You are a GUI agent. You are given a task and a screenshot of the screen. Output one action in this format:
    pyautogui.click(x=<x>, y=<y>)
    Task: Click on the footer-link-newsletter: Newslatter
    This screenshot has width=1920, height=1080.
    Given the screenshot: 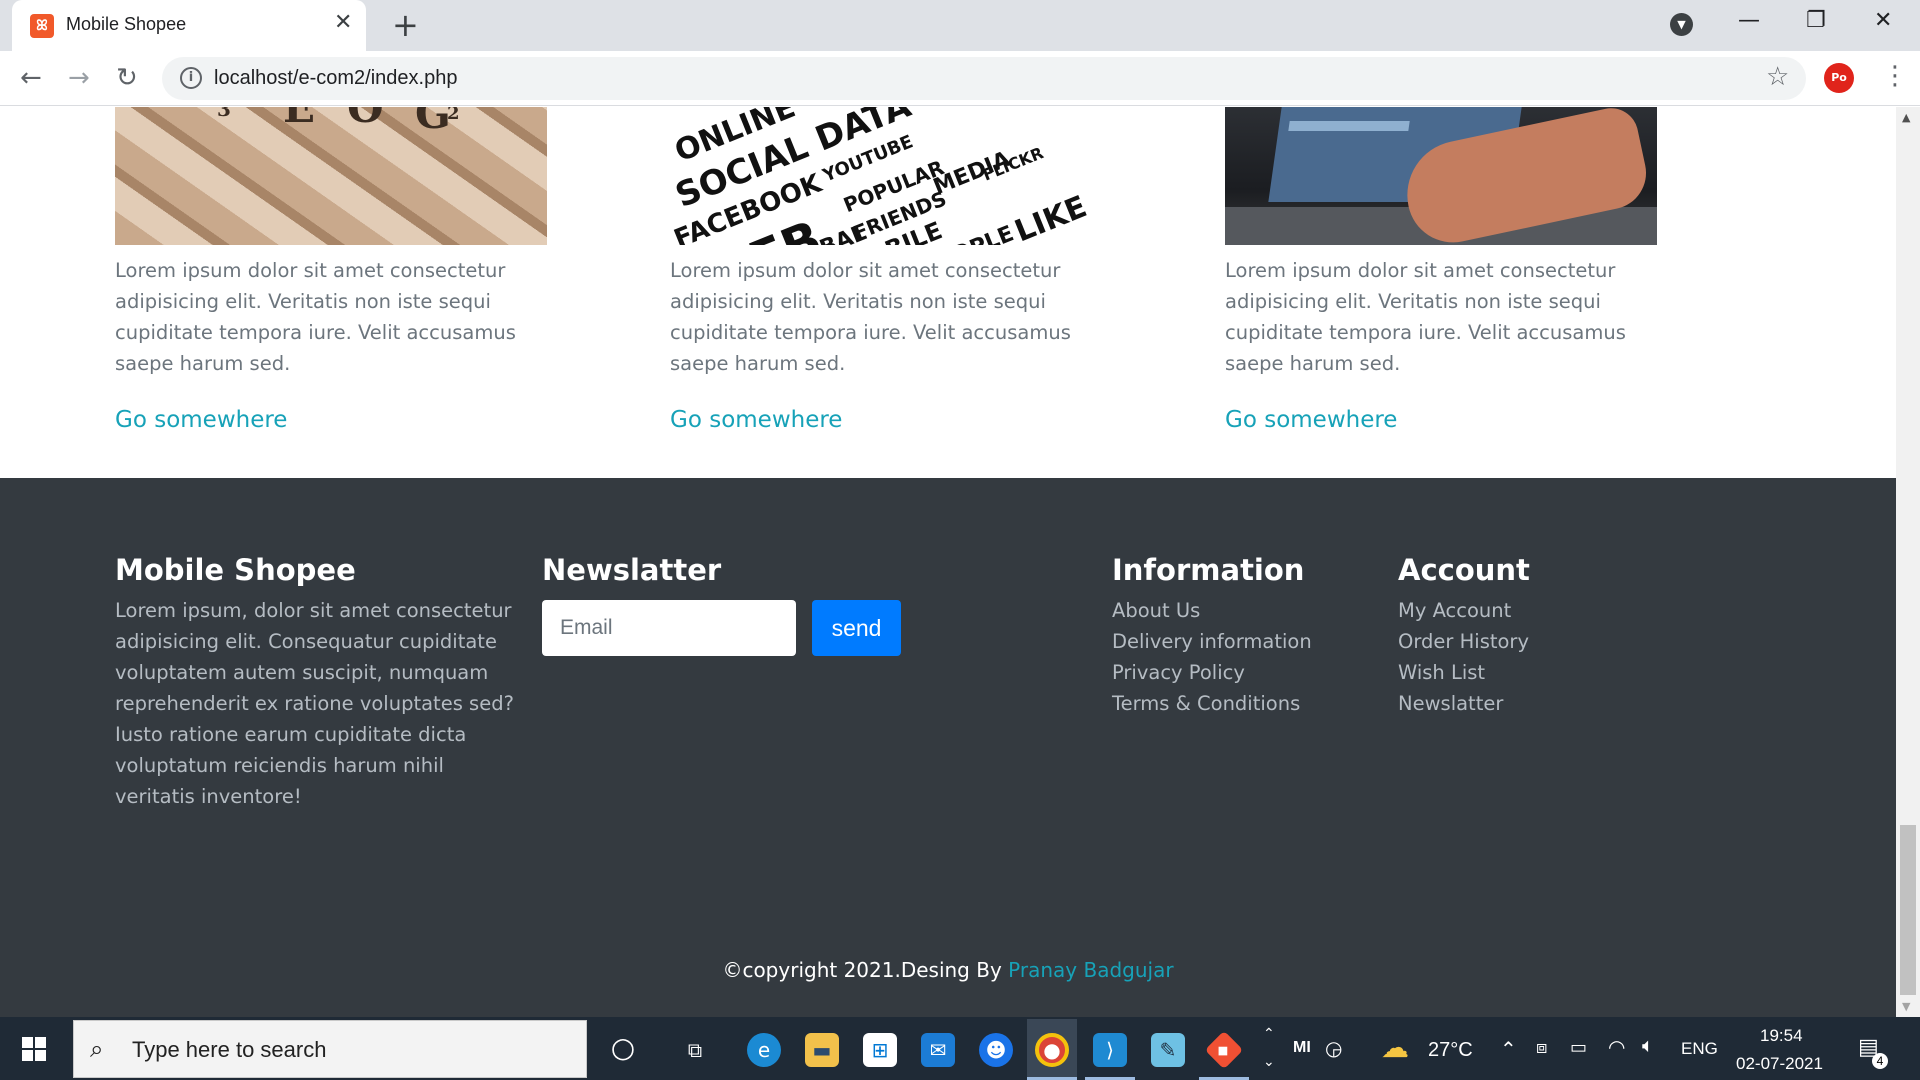 What is the action you would take?
    pyautogui.click(x=1528, y=703)
    